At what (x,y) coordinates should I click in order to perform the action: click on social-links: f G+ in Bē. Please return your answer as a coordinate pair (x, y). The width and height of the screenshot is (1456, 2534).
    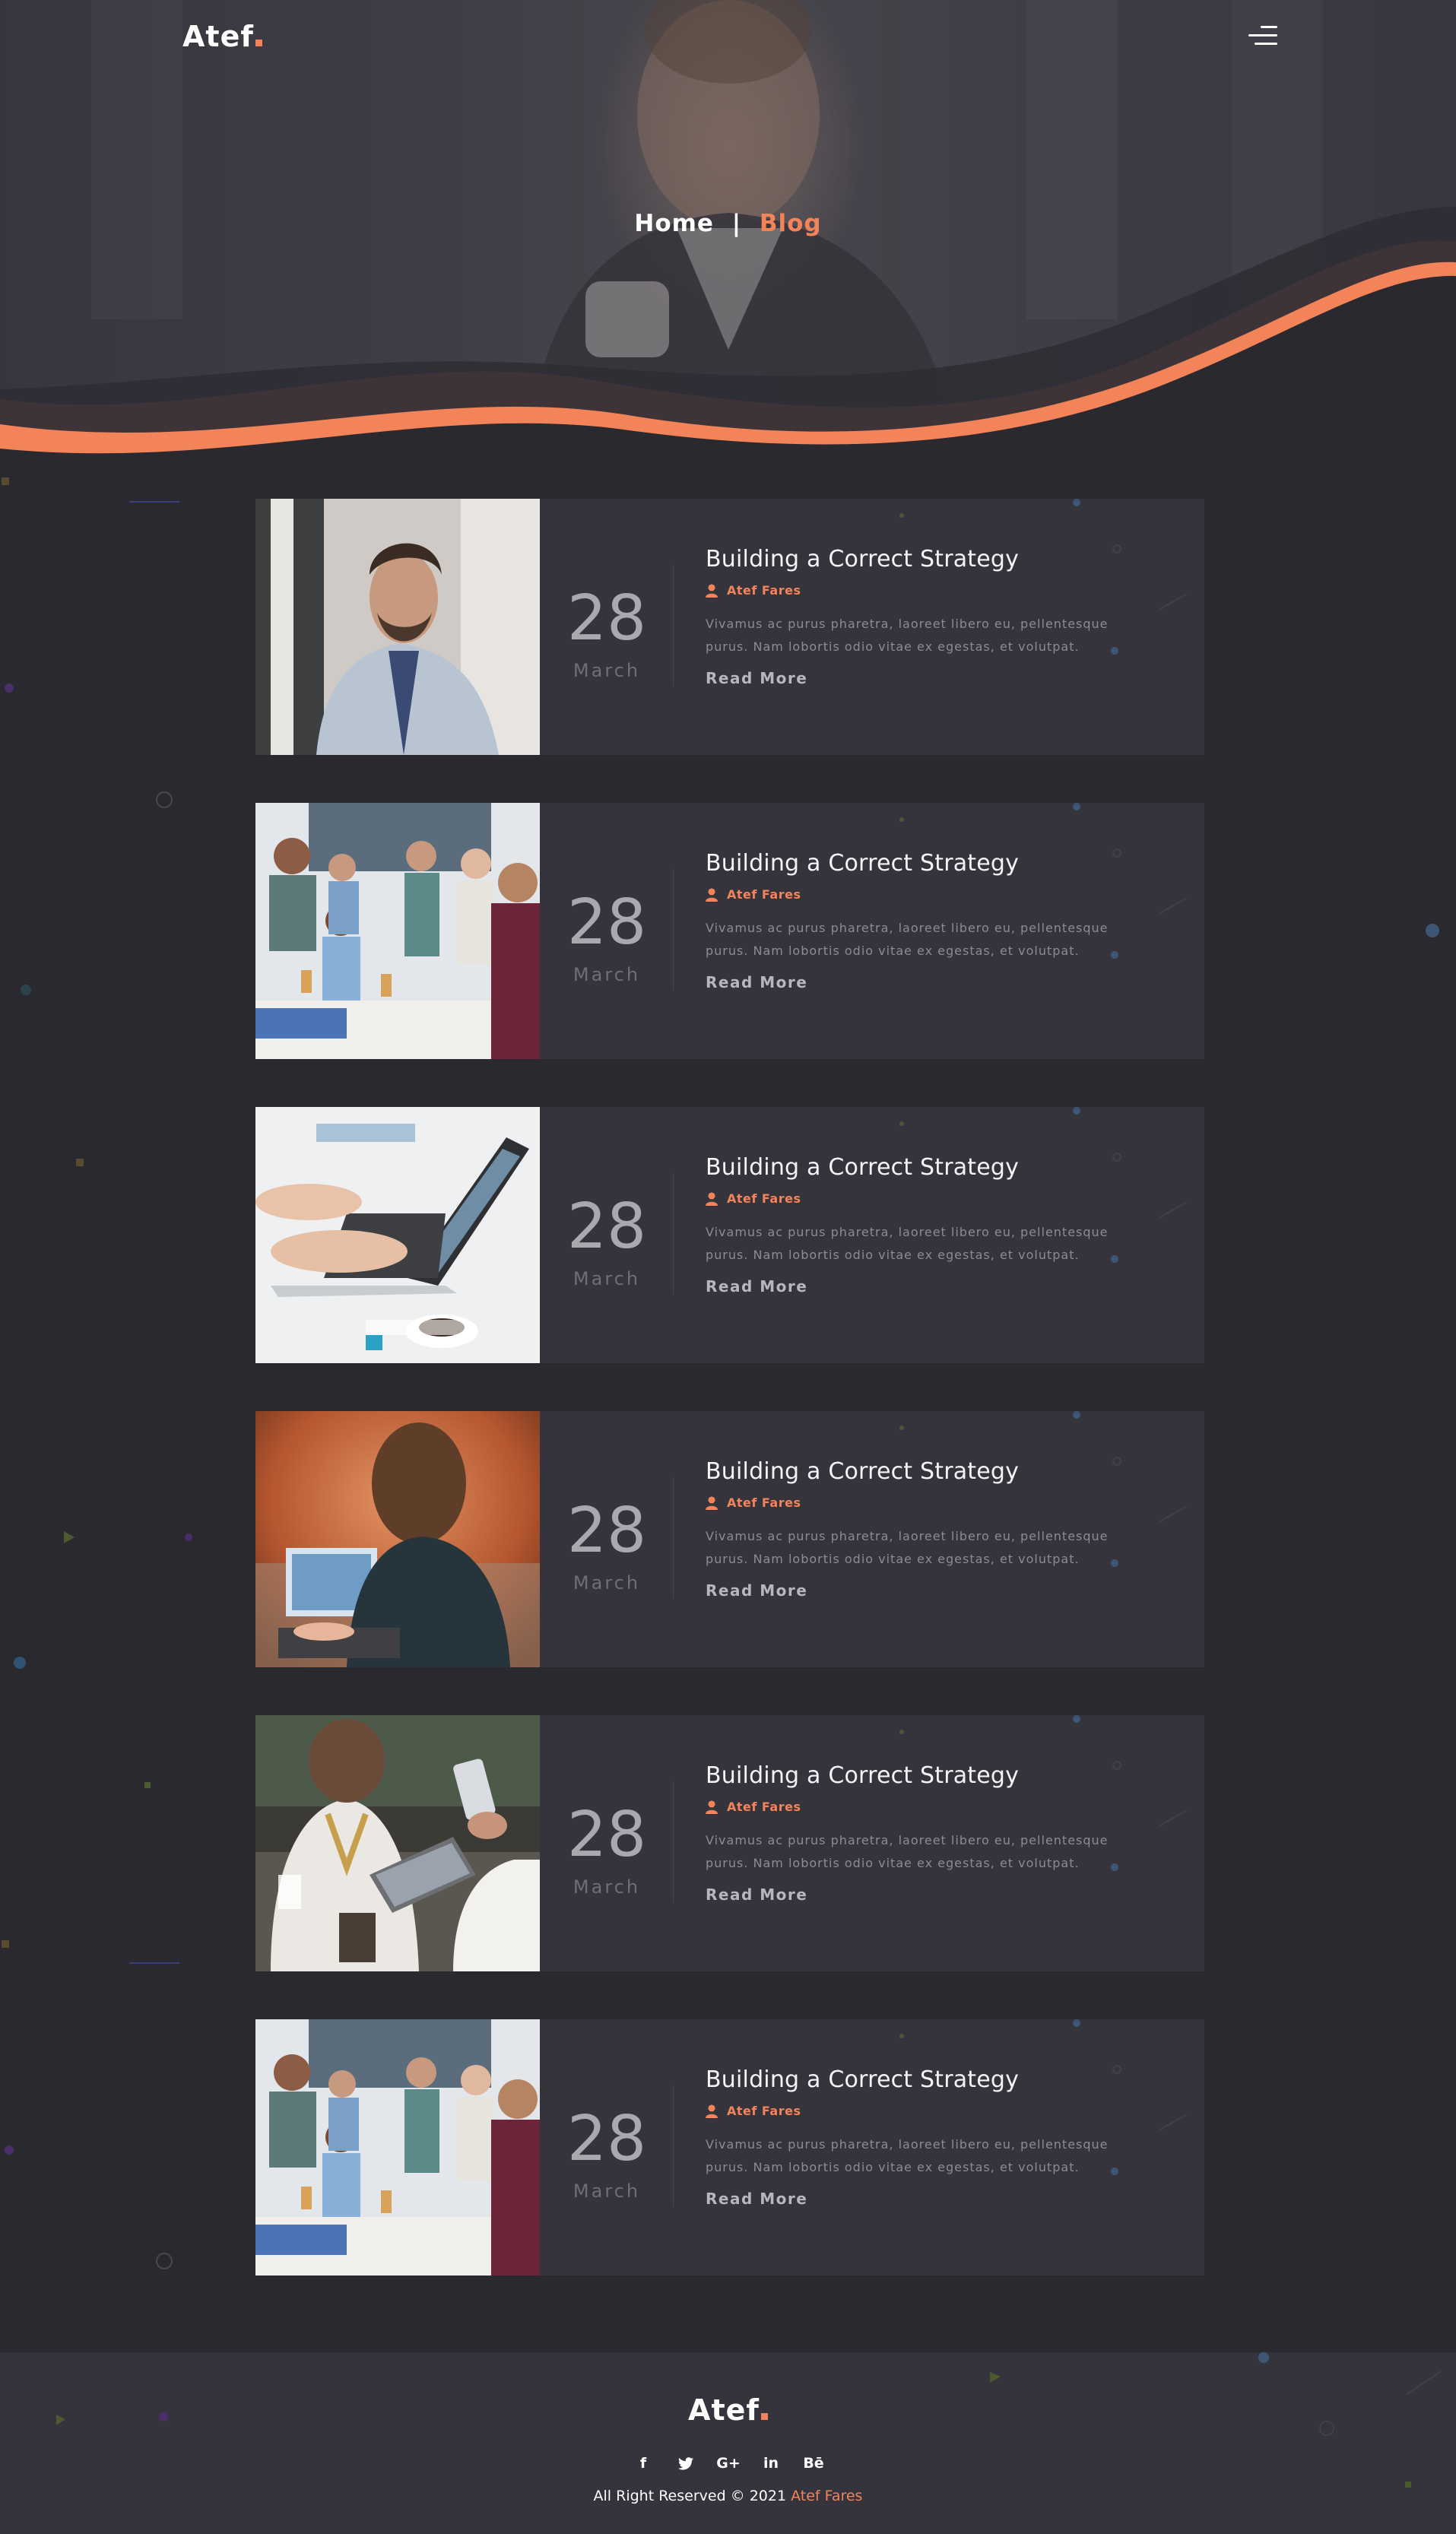
    Looking at the image, I should click on (728, 2463).